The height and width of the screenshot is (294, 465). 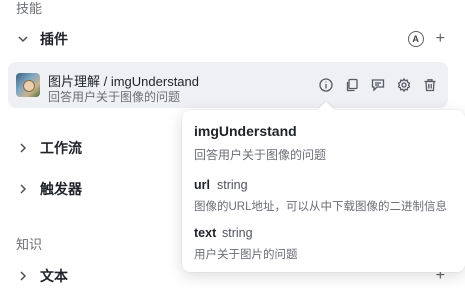 I want to click on auto-call-badge: A, so click(x=415, y=39).